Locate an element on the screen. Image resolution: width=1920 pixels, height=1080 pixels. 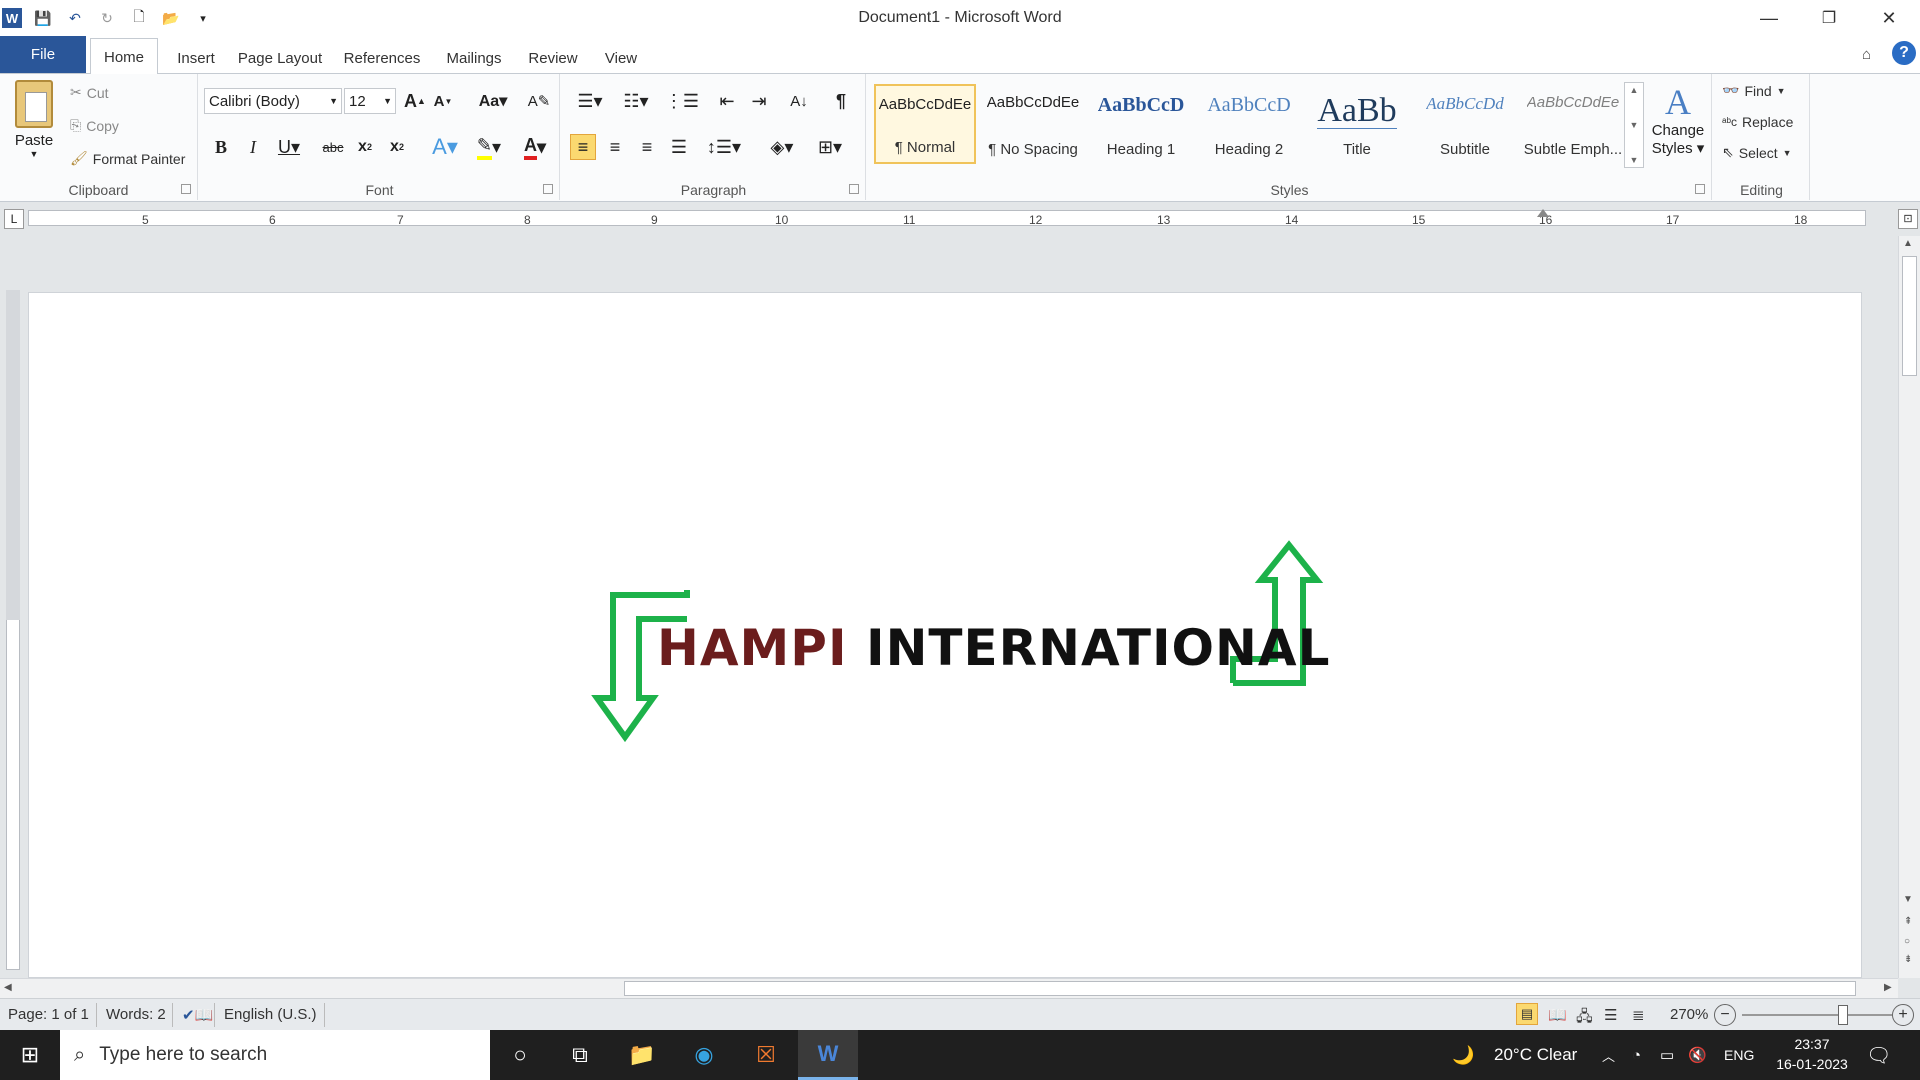
right-indent-marker is located at coordinates (1543, 213).